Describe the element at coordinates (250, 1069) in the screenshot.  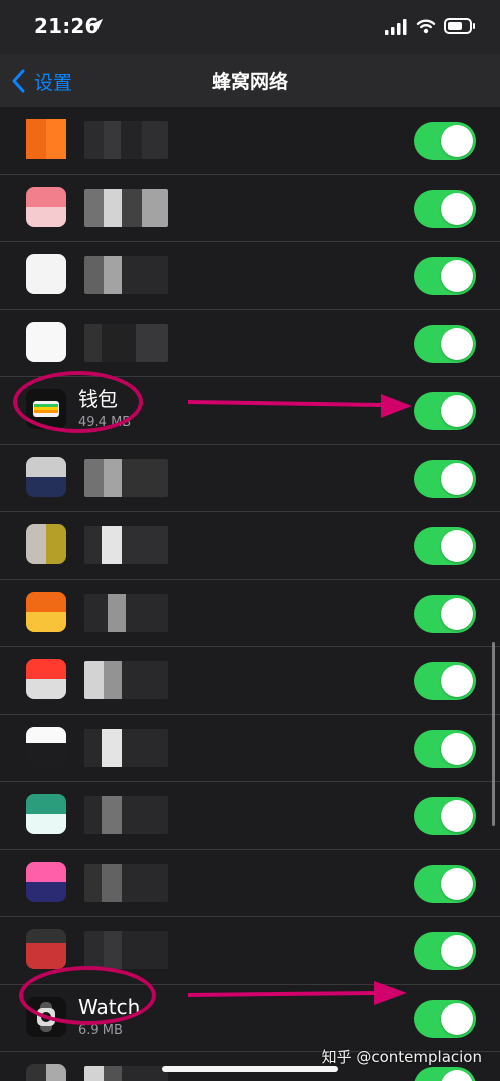
I see `home-indicator` at that location.